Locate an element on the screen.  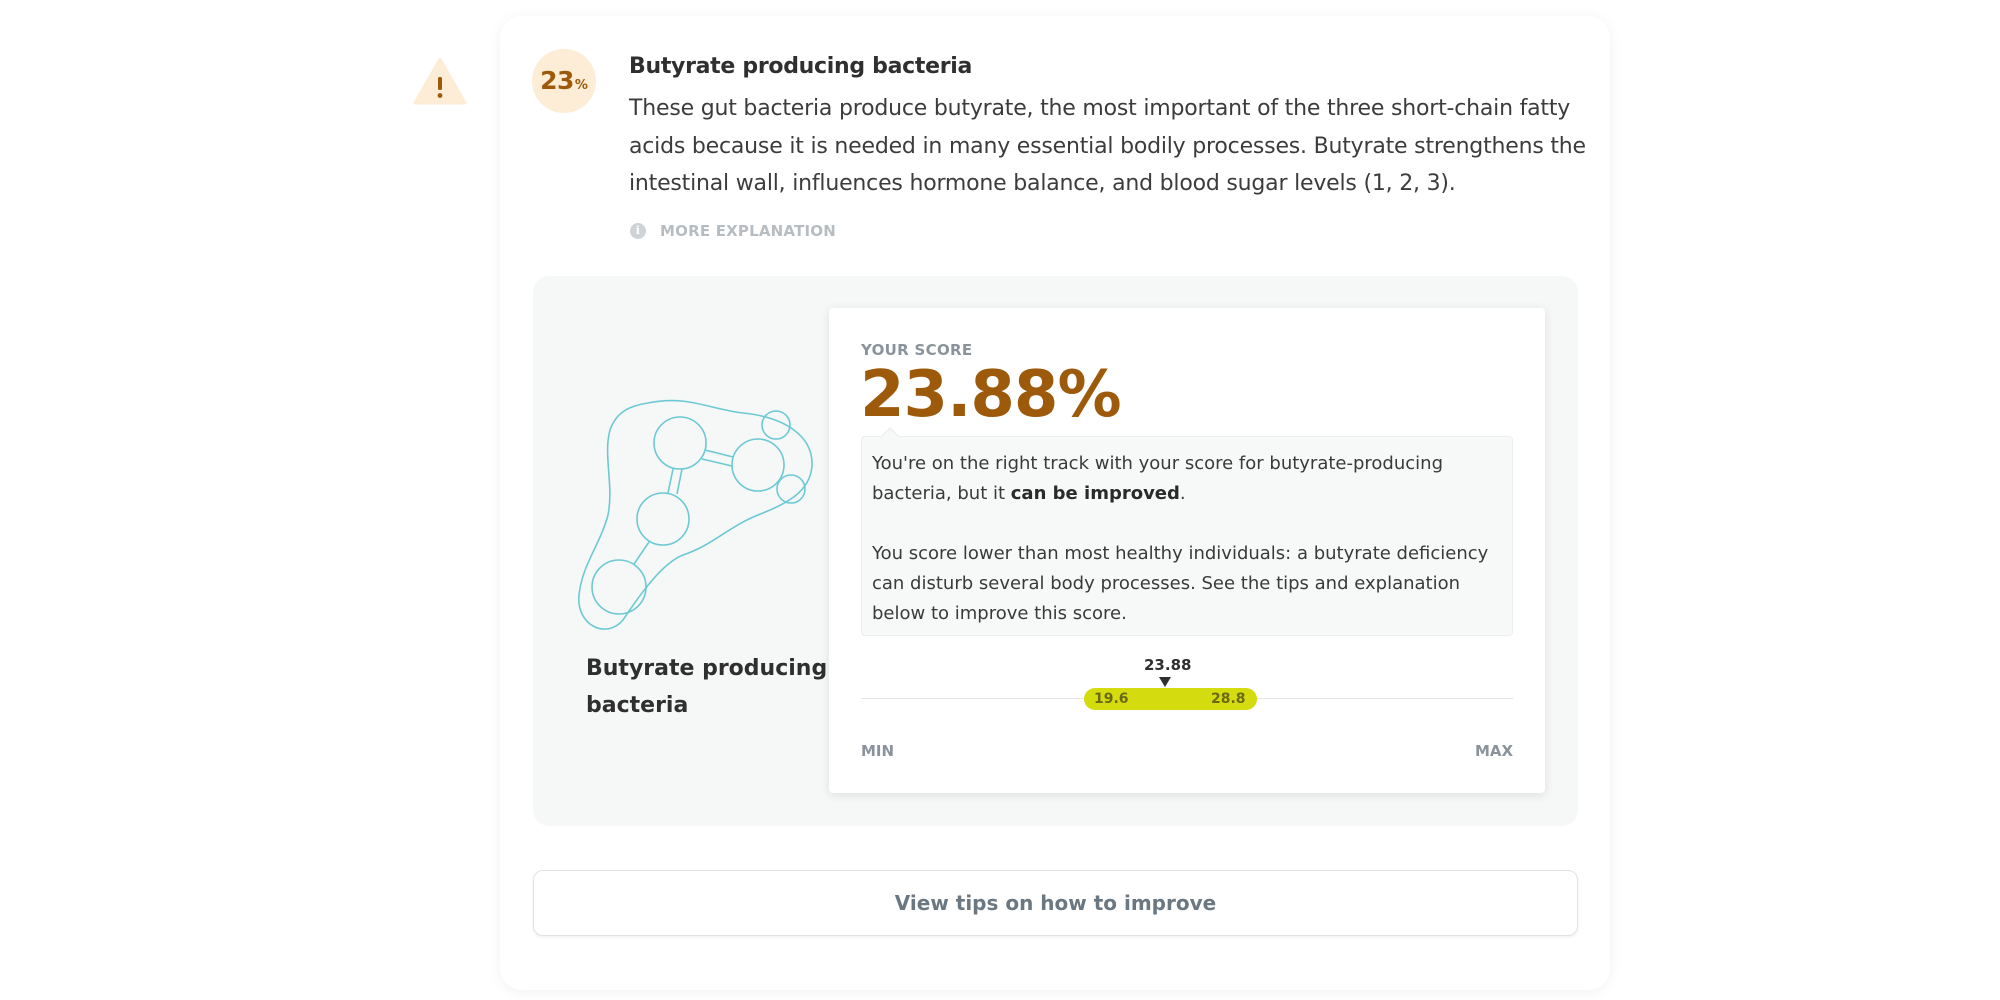
more-explanation-link: i MORE EXPLANATION is located at coordinates (733, 231).